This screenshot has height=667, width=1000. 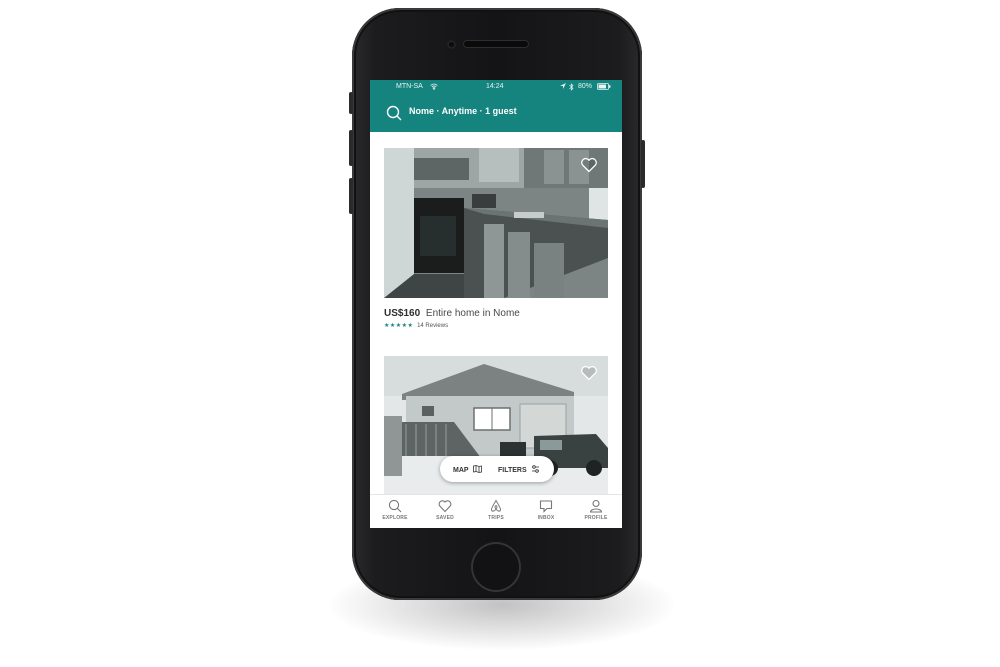 I want to click on chat-bubble-icon, so click(x=546, y=506).